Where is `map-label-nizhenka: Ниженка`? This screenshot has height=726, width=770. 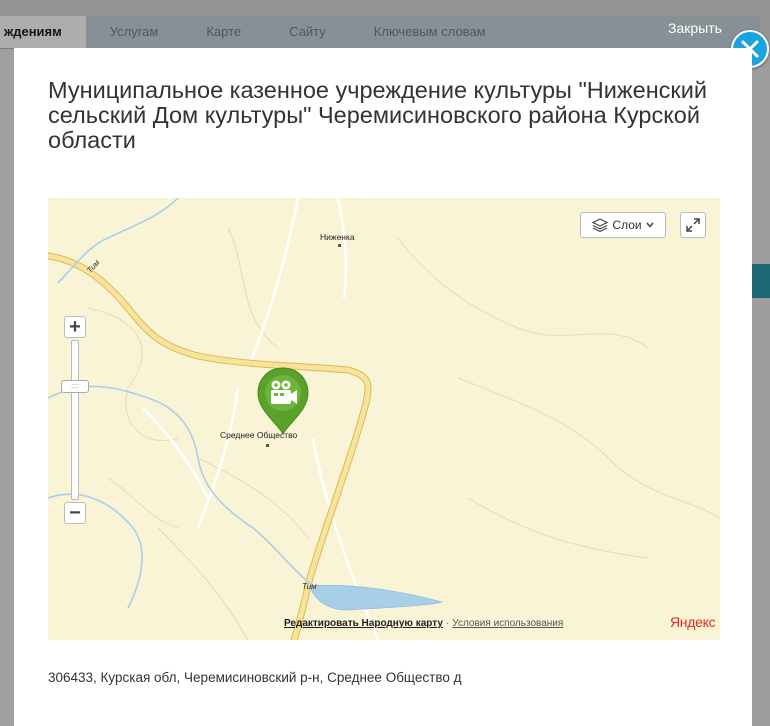
map-label-nizhenka: Ниженка is located at coordinates (337, 237).